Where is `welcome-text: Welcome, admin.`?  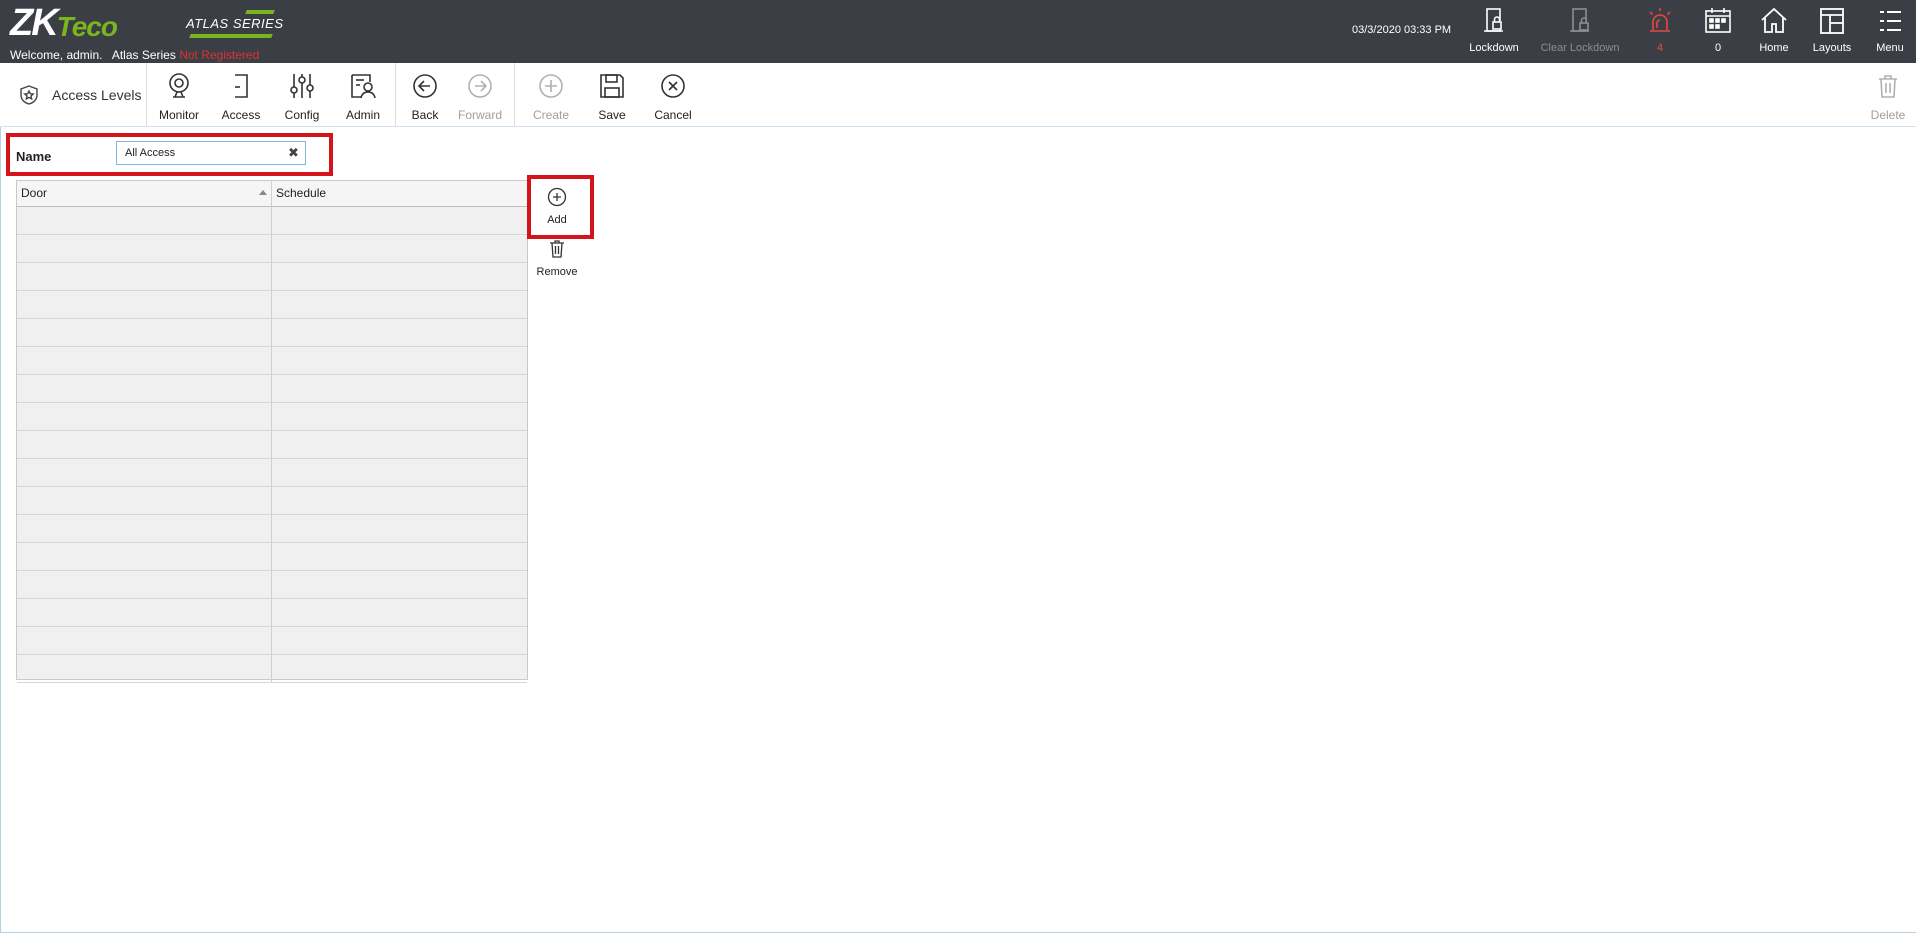 welcome-text: Welcome, admin. is located at coordinates (56, 55).